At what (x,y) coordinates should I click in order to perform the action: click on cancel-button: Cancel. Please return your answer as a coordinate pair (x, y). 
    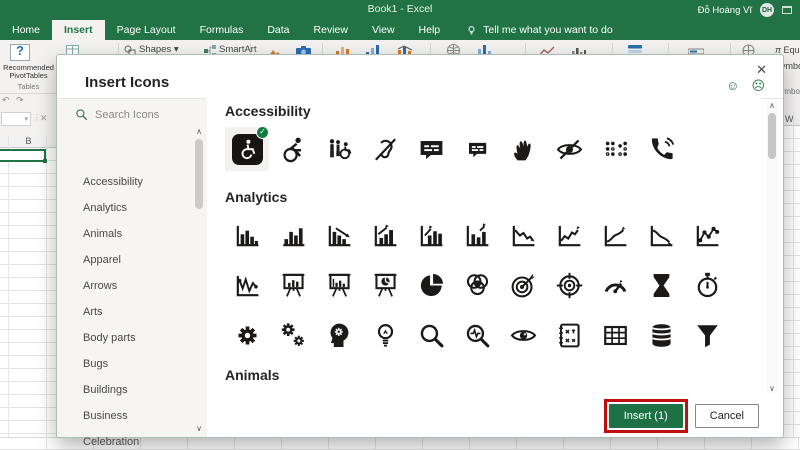
    Looking at the image, I should click on (726, 416).